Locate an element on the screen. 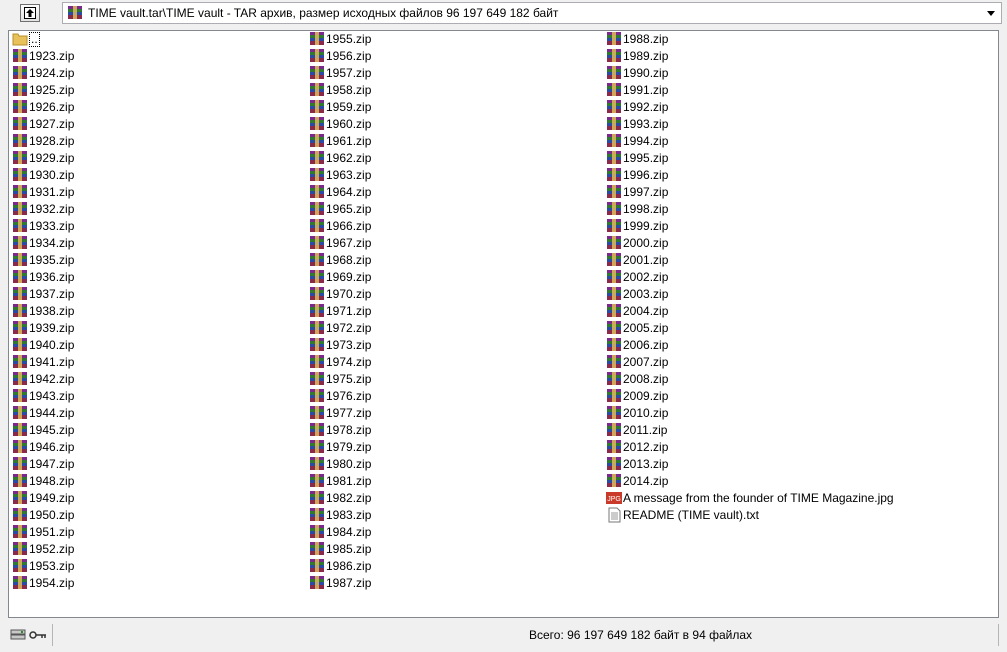 Image resolution: width=1007 pixels, height=652 pixels. path-dropdown-button is located at coordinates (991, 13).